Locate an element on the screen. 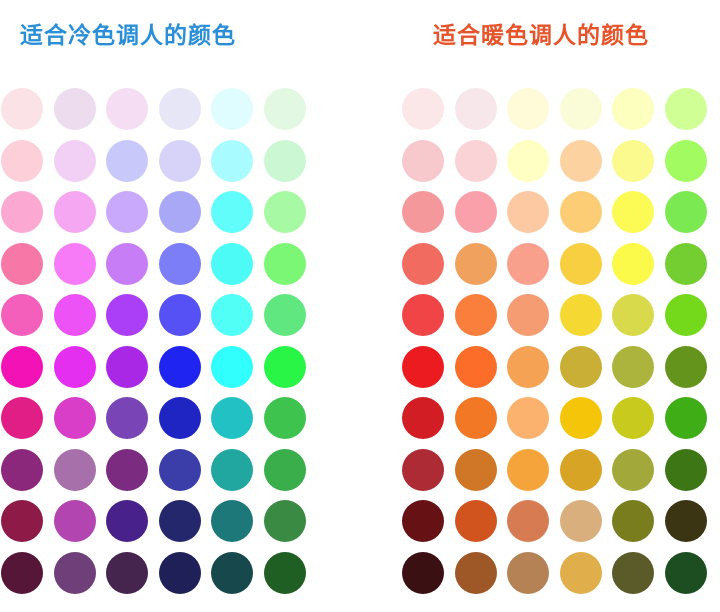  cool-color-swatch-r7-c6 is located at coordinates (284, 418).